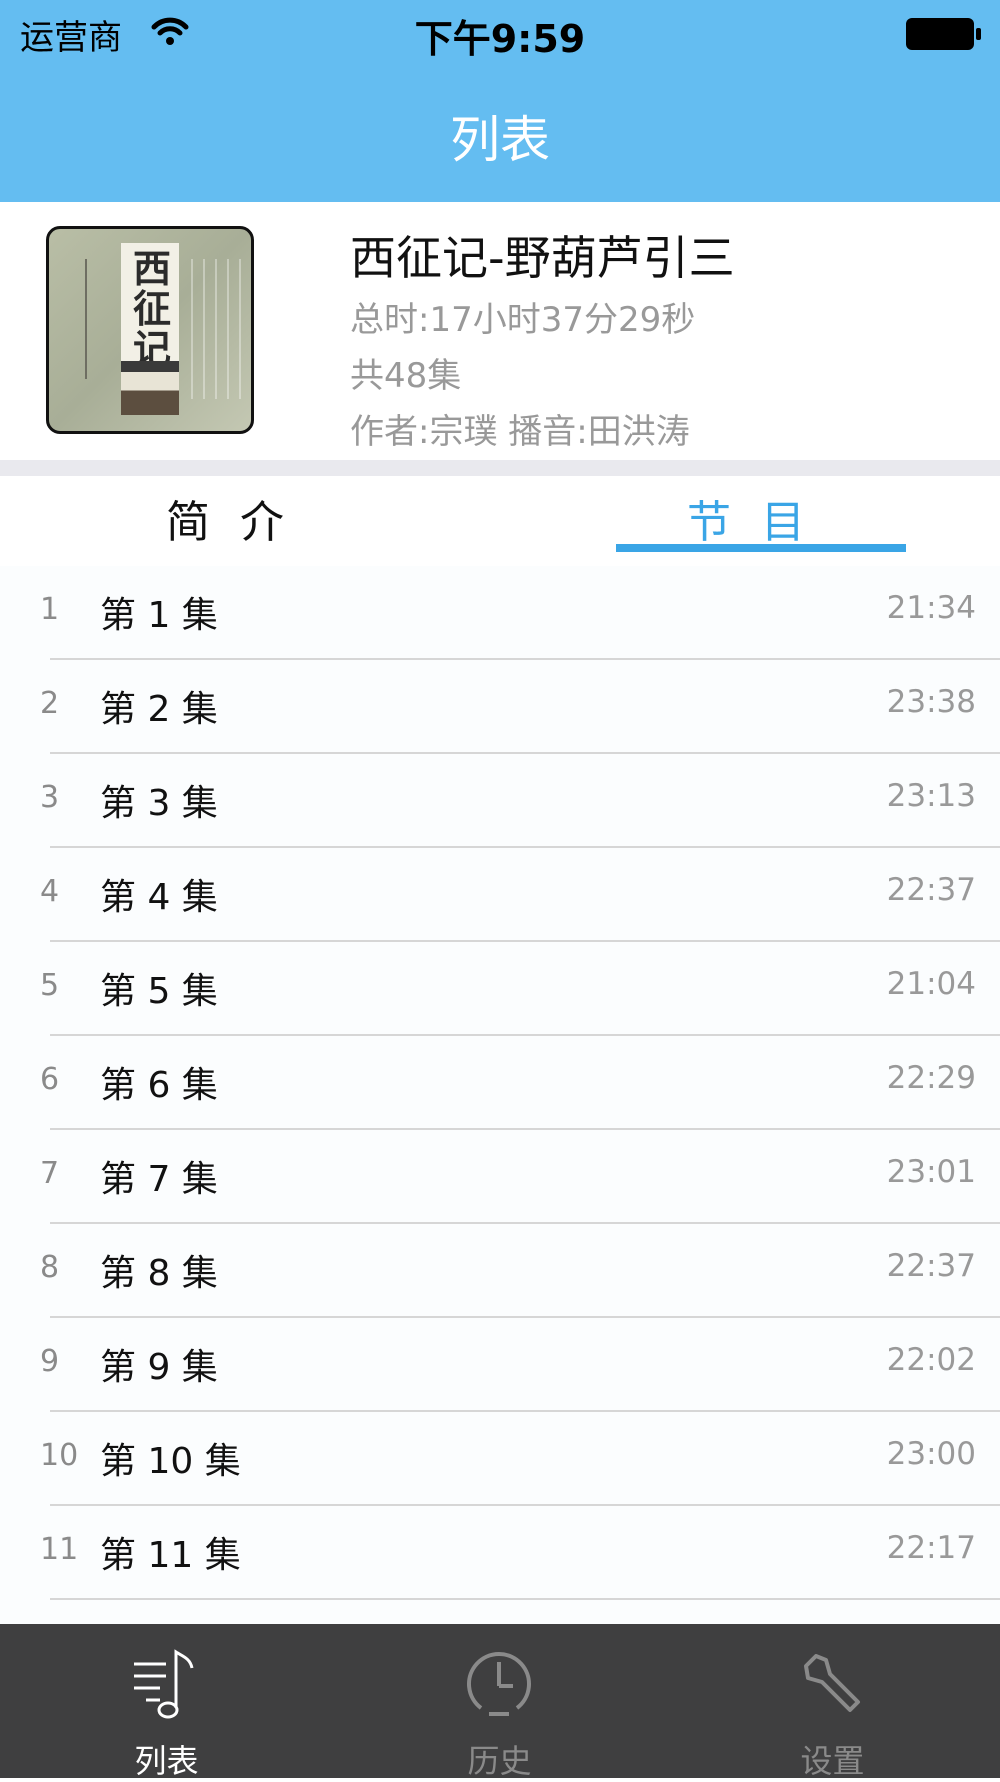 The height and width of the screenshot is (1782, 1000). I want to click on episode-title: 第 2 集, so click(159, 709).